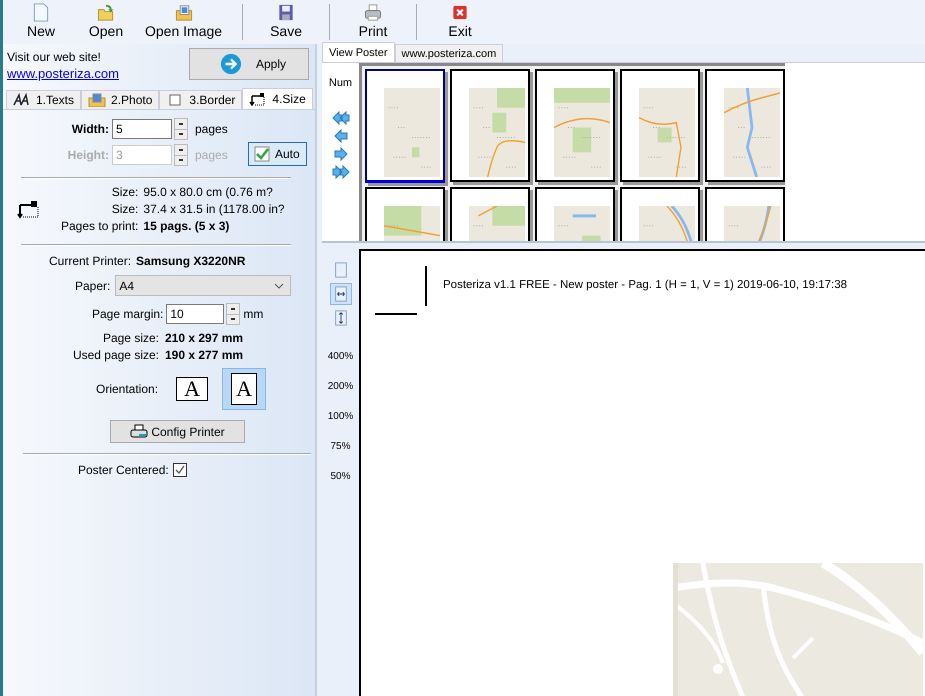 This screenshot has width=925, height=696. Describe the element at coordinates (286, 22) in the screenshot. I see `toolbar-button: Save` at that location.